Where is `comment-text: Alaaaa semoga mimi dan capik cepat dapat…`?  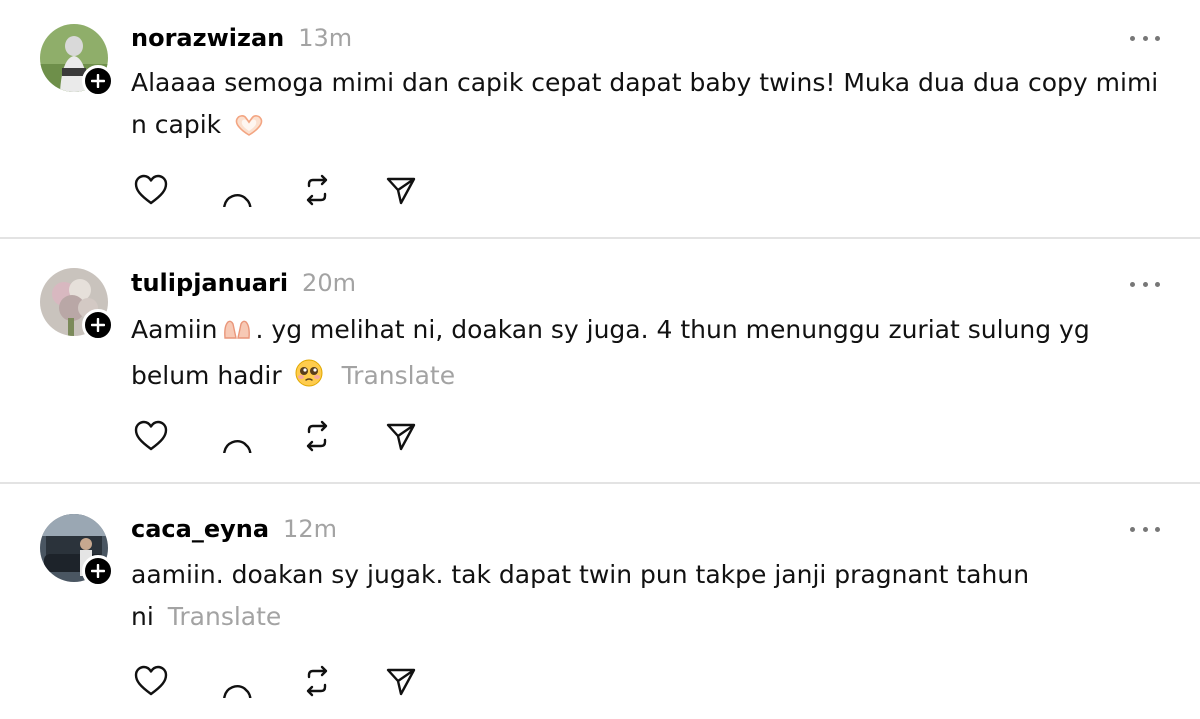 comment-text: Alaaaa semoga mimi dan capik cepat dapat… is located at coordinates (651, 106).